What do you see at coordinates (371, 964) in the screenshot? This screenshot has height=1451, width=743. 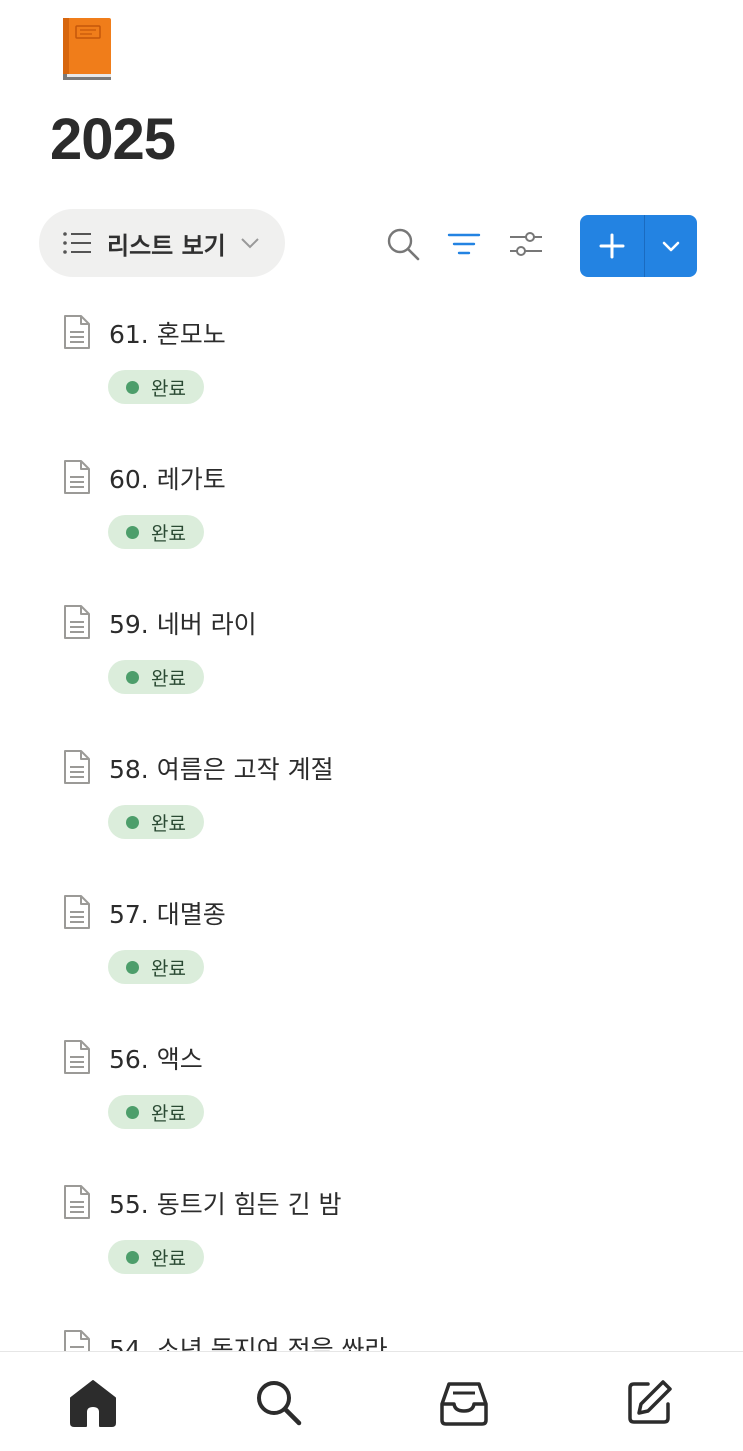 I see `list-item: 57. 대멸종 완료` at bounding box center [371, 964].